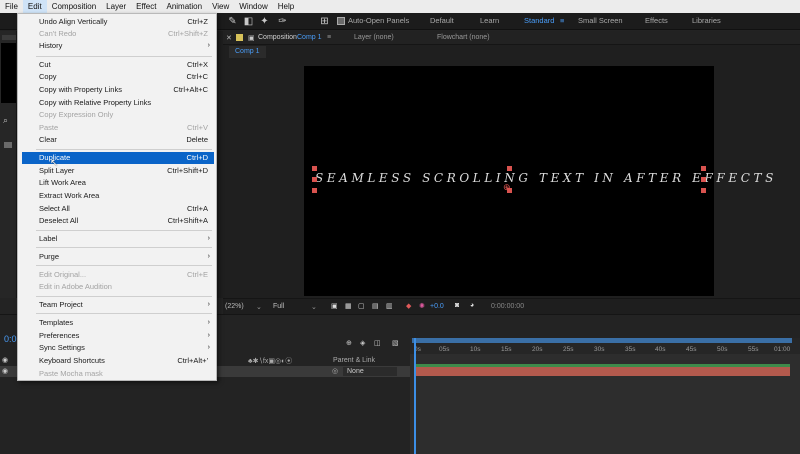 Image resolution: width=800 pixels, height=454 pixels. I want to click on project-tab, so click(9, 37).